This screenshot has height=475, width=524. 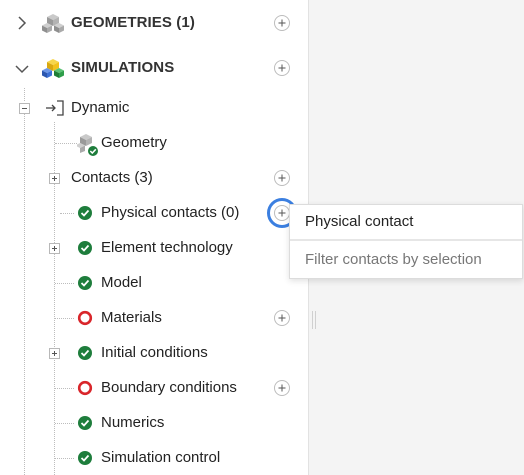 What do you see at coordinates (282, 68) in the screenshot?
I see `add-simulation-button` at bounding box center [282, 68].